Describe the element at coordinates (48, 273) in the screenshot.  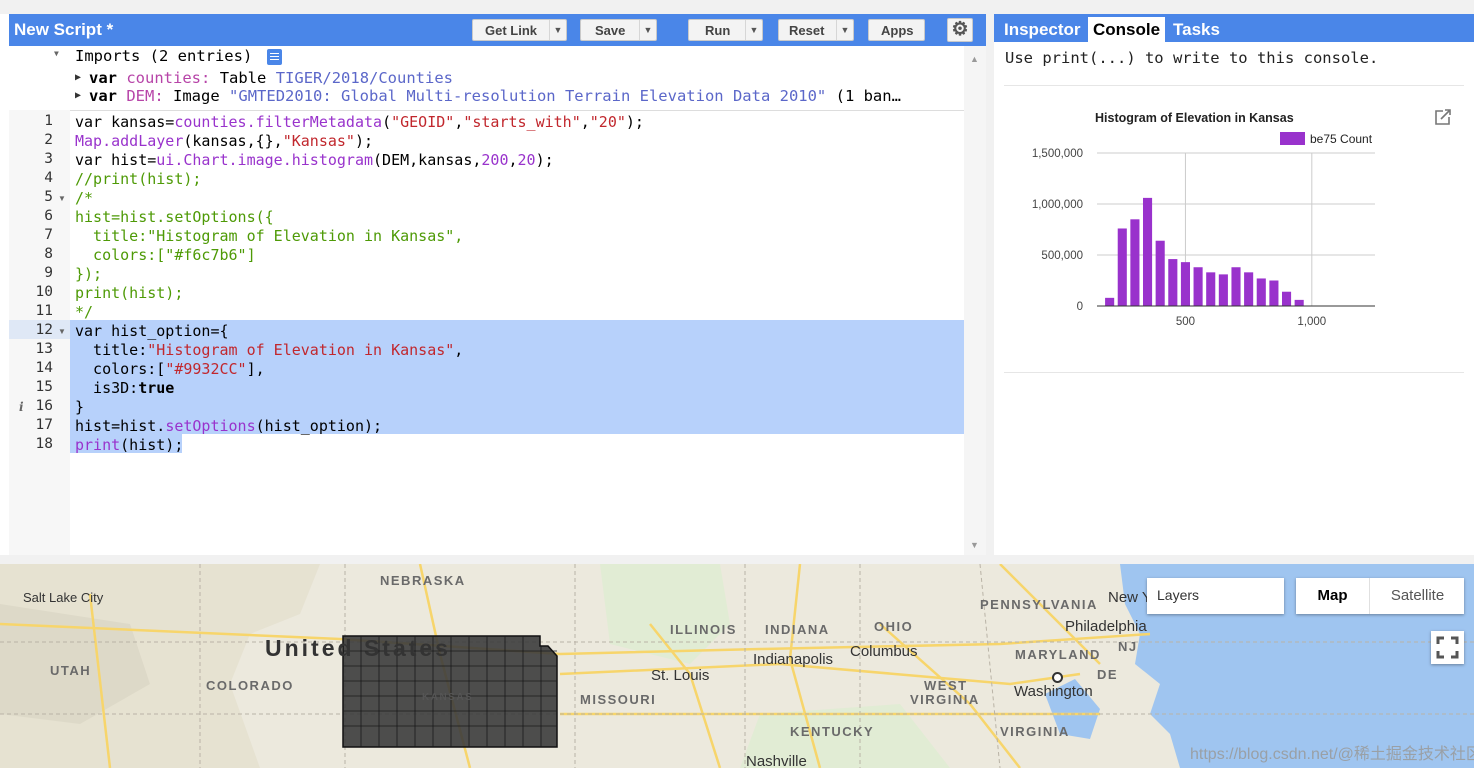
I see `line-number: 9` at that location.